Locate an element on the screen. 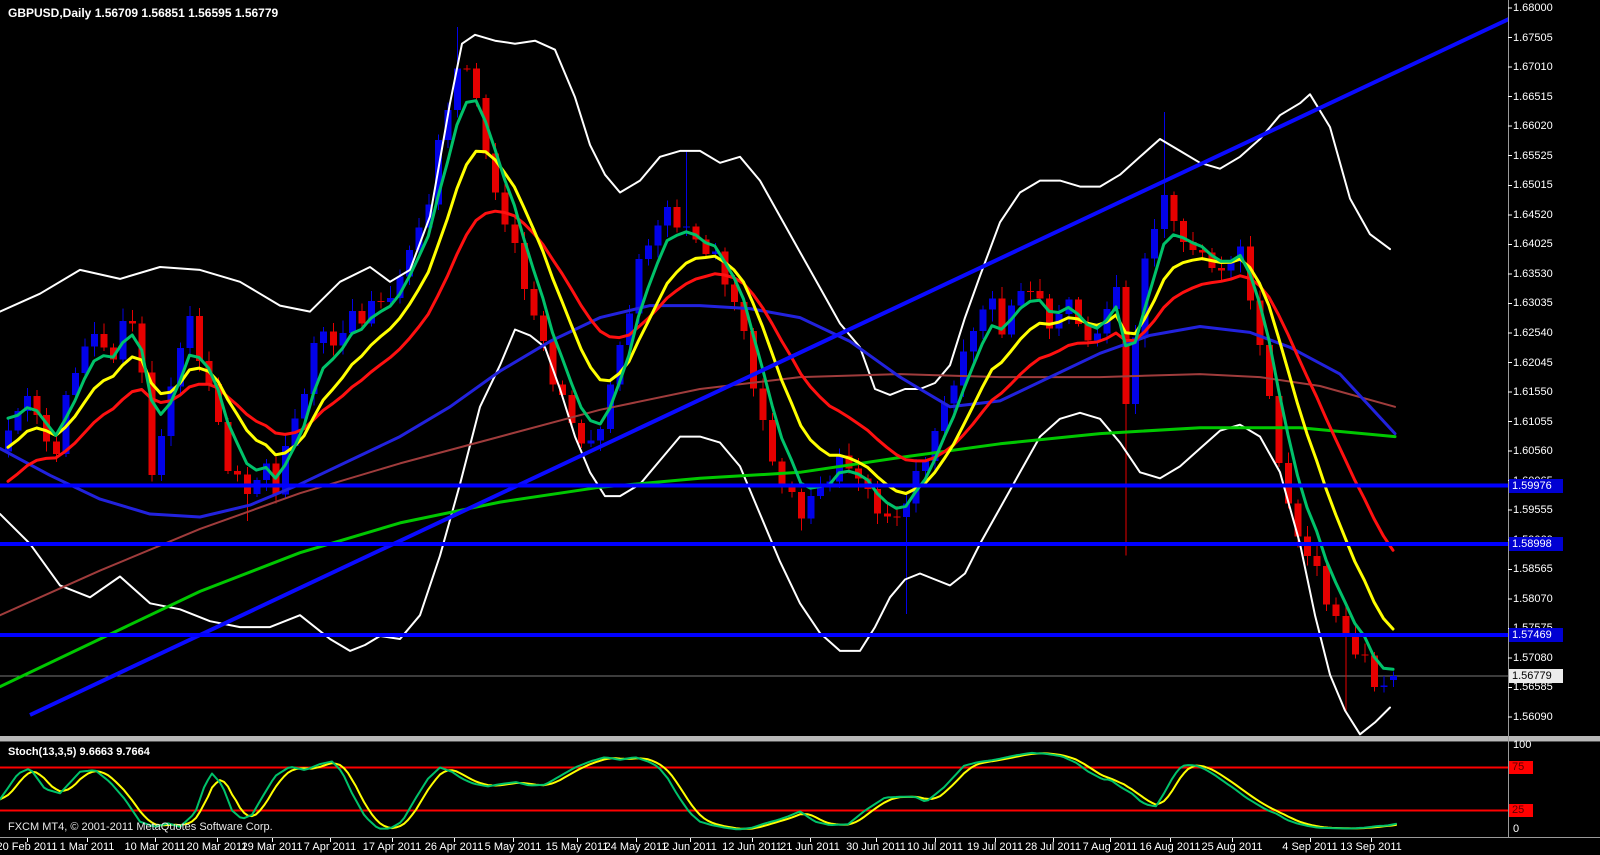  date-axis-label: 7 Aug 2011 is located at coordinates (1110, 847).